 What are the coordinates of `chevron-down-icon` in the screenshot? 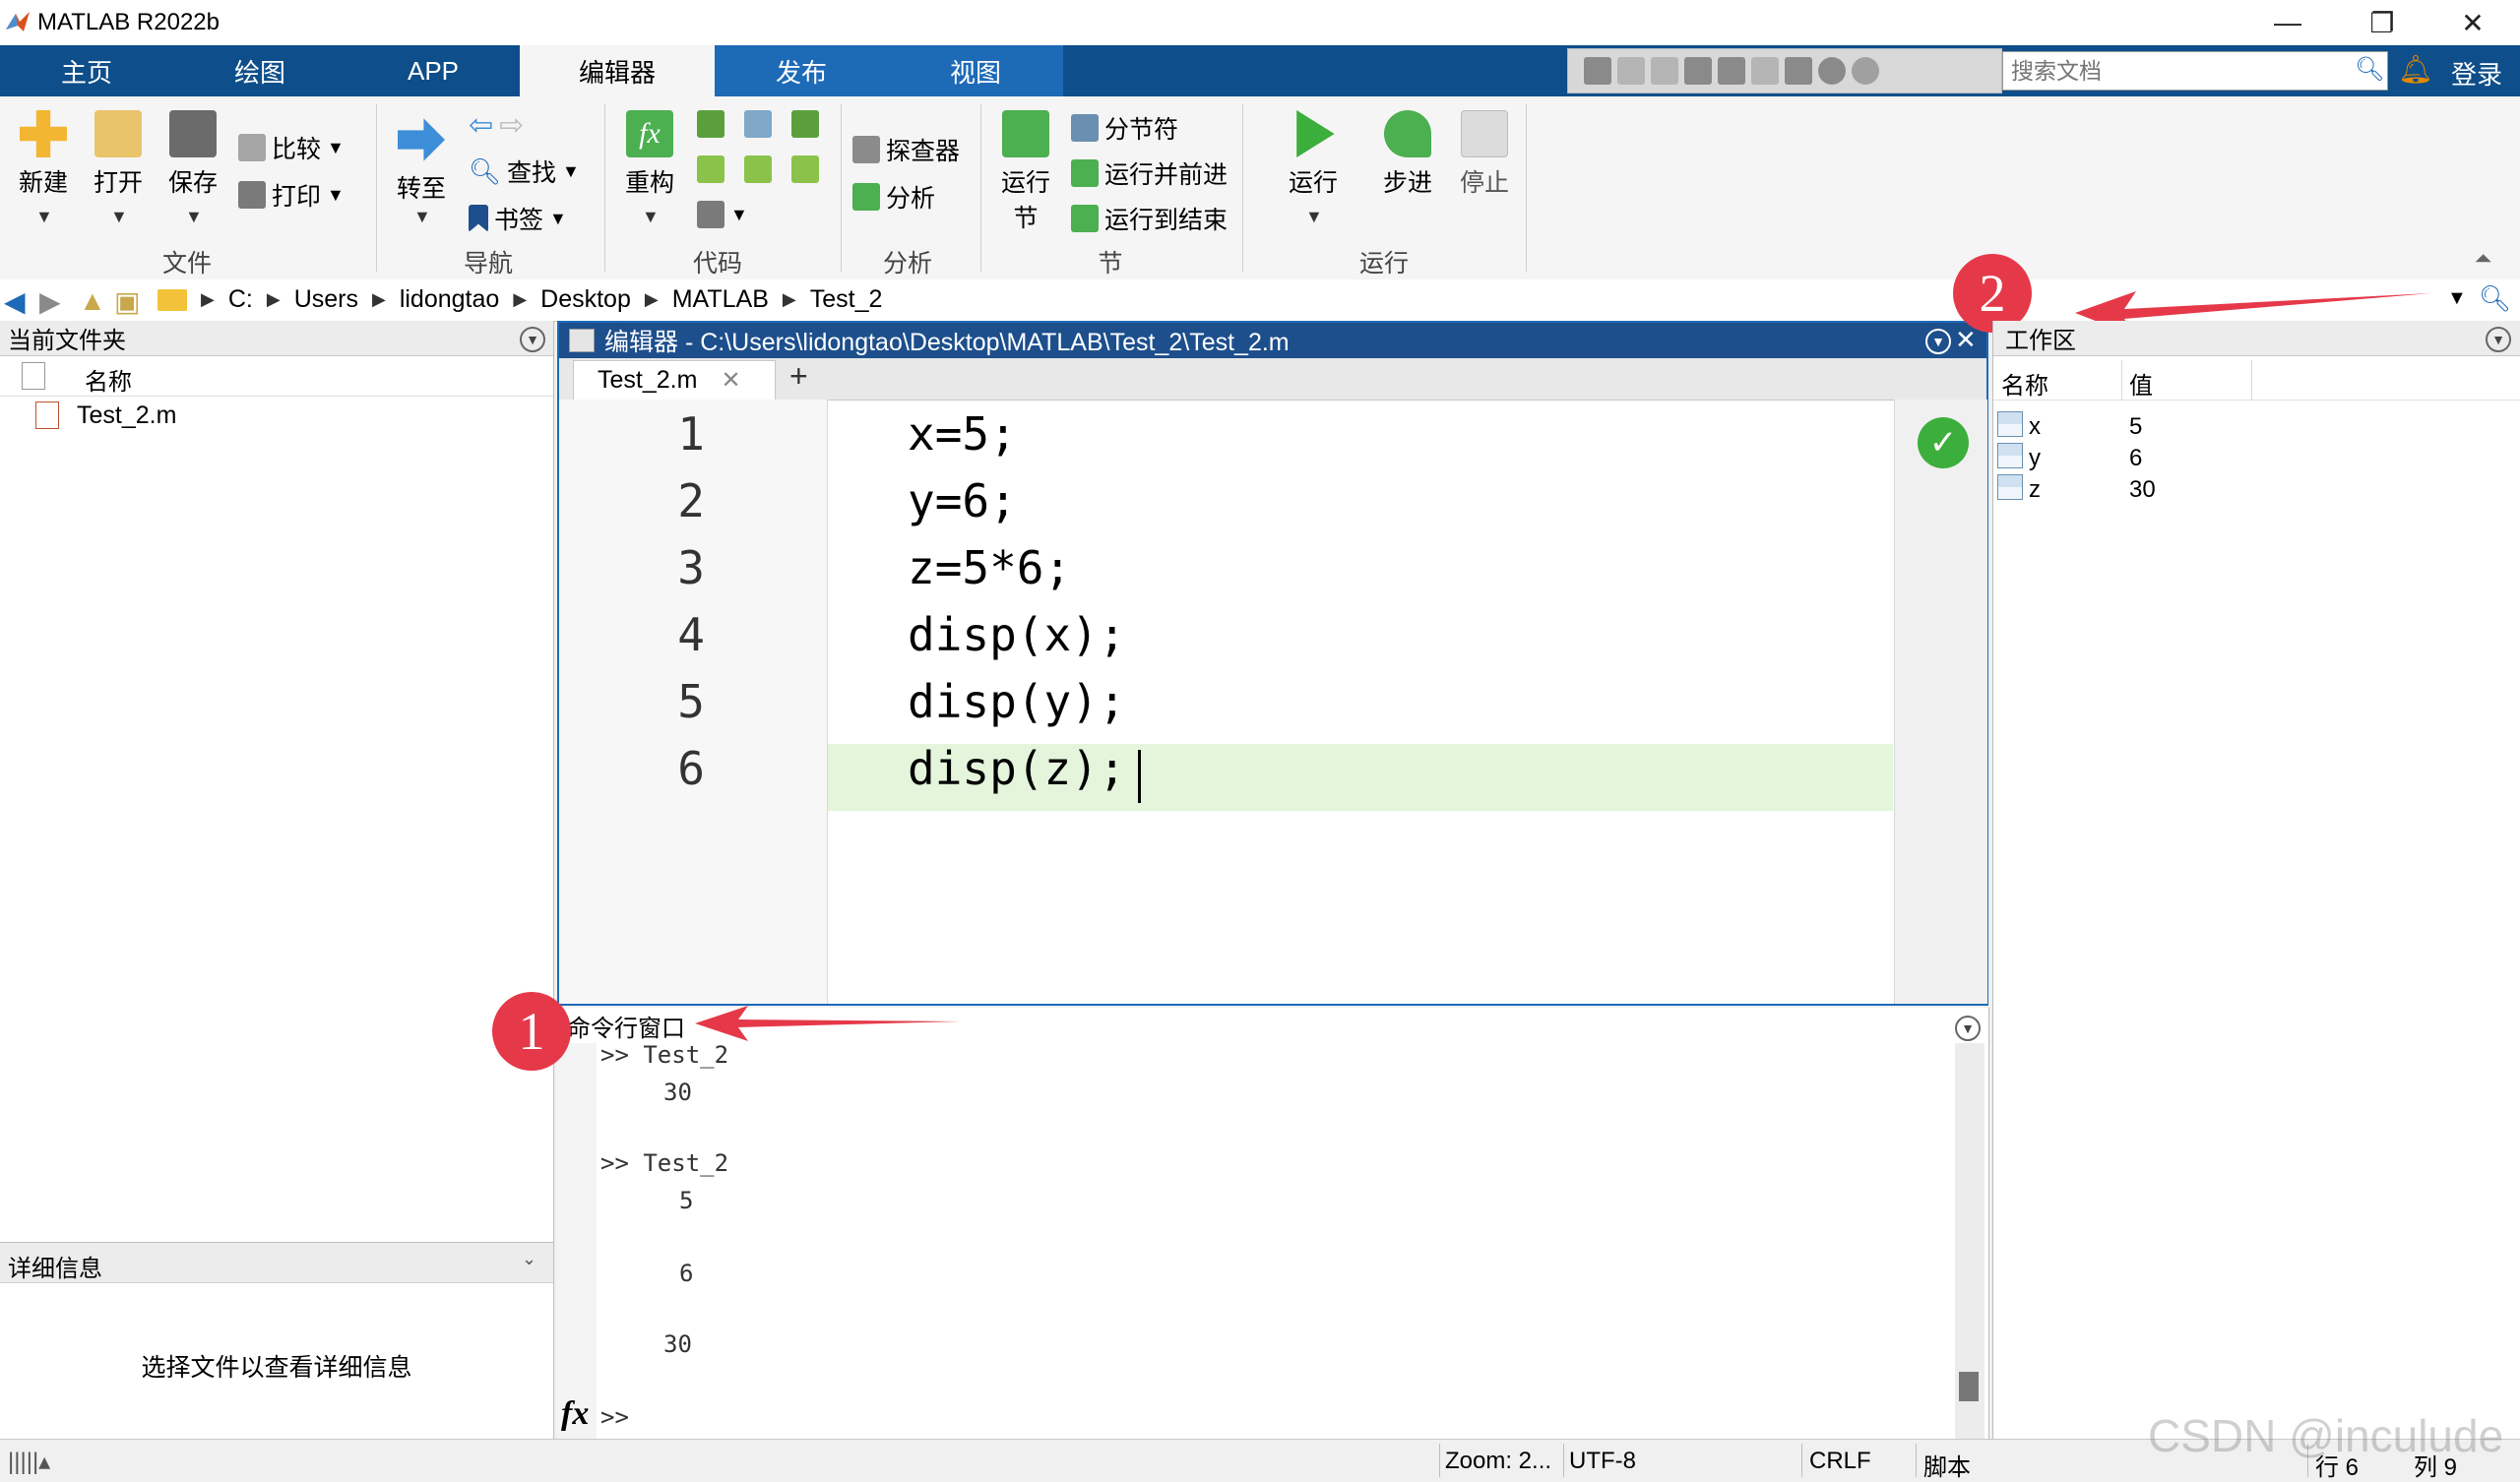 It's located at (1865, 71).